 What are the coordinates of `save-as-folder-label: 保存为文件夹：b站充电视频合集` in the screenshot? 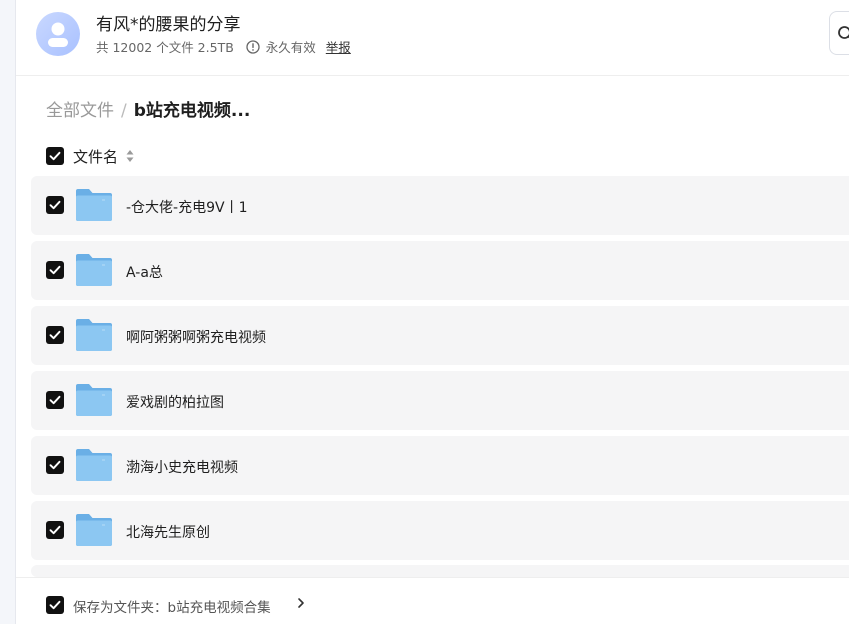 It's located at (172, 606).